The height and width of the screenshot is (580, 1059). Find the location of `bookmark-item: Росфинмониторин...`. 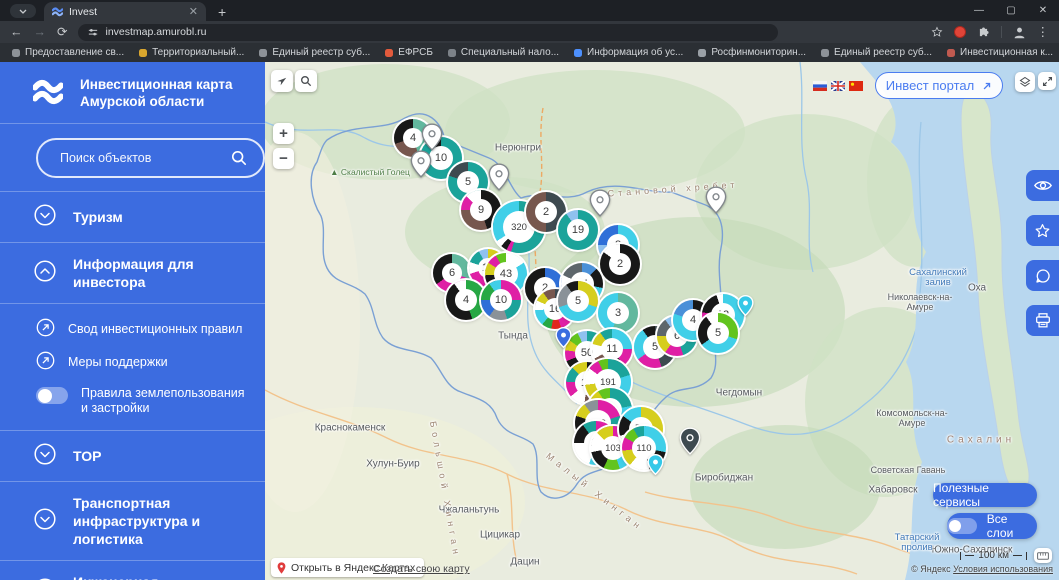

bookmark-item: Росфинмониторин... is located at coordinates (752, 52).